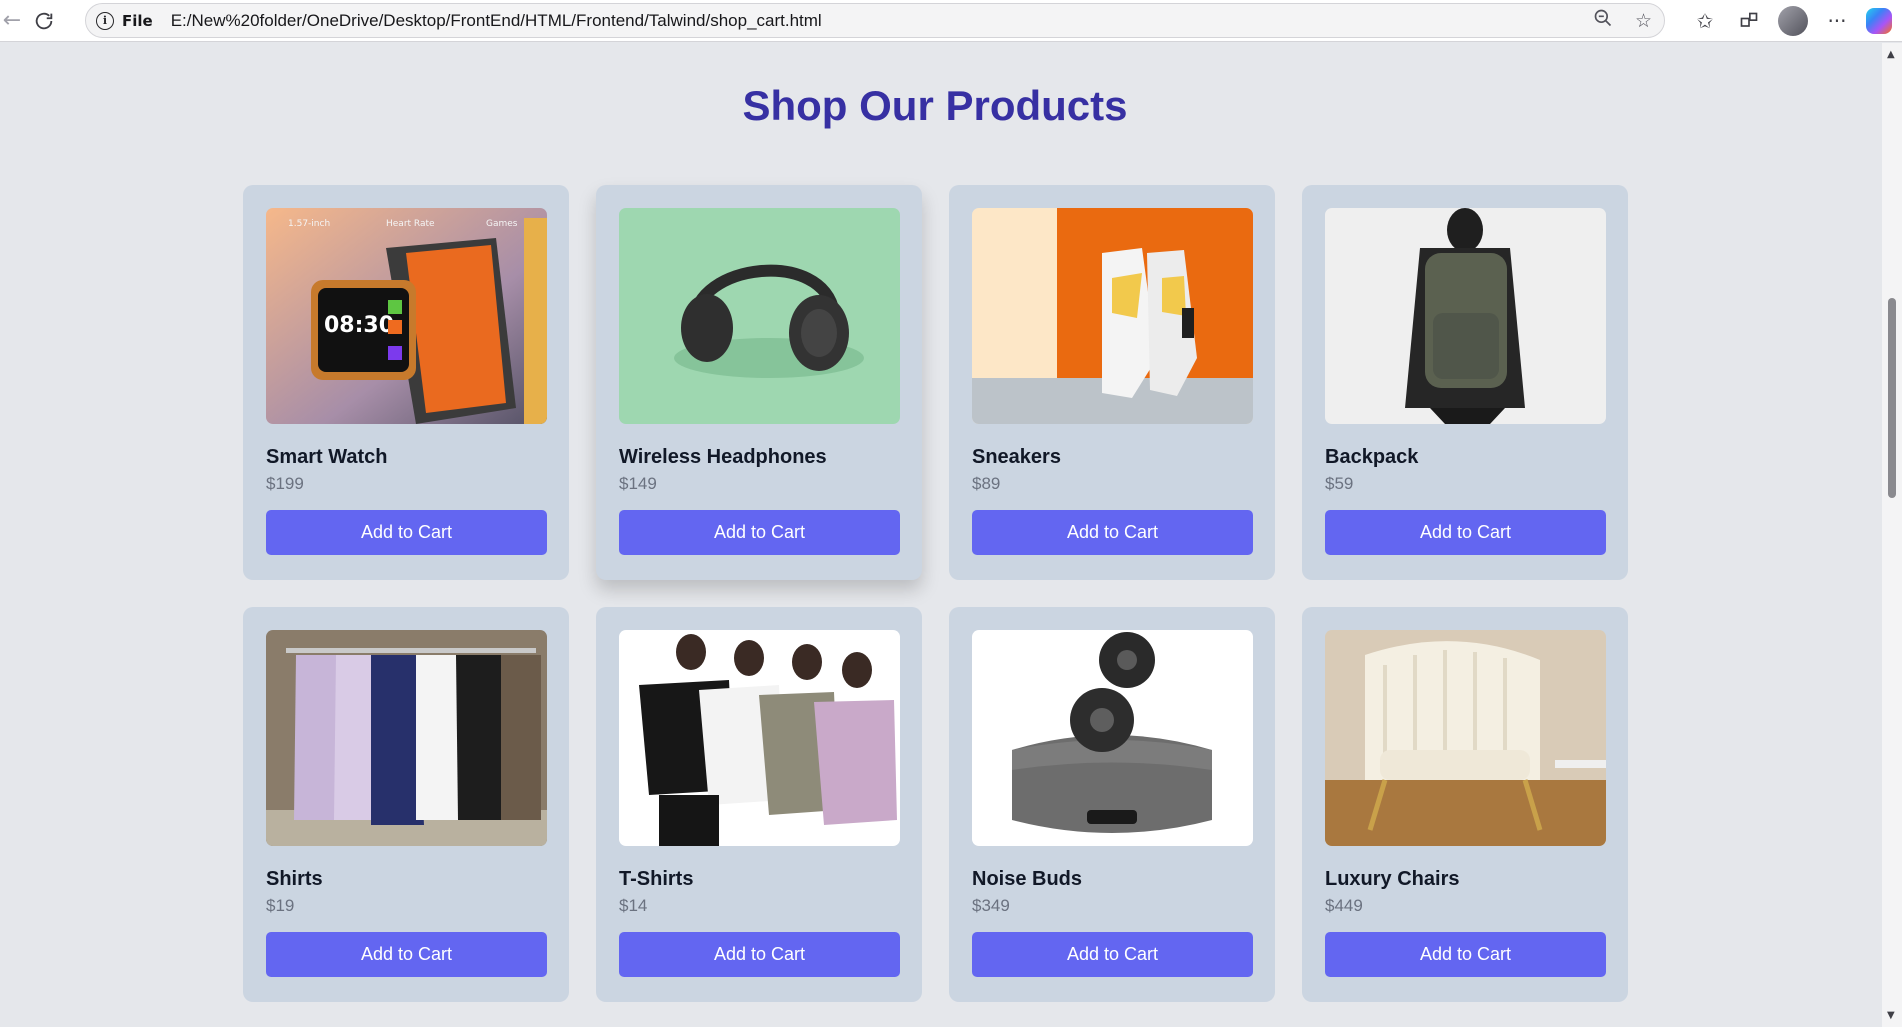  I want to click on luxury-chairs-image, so click(1465, 738).